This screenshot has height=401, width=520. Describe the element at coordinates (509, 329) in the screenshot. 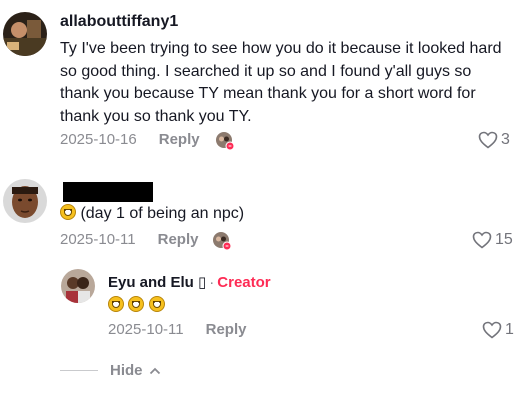

I see `like-count: 1` at that location.